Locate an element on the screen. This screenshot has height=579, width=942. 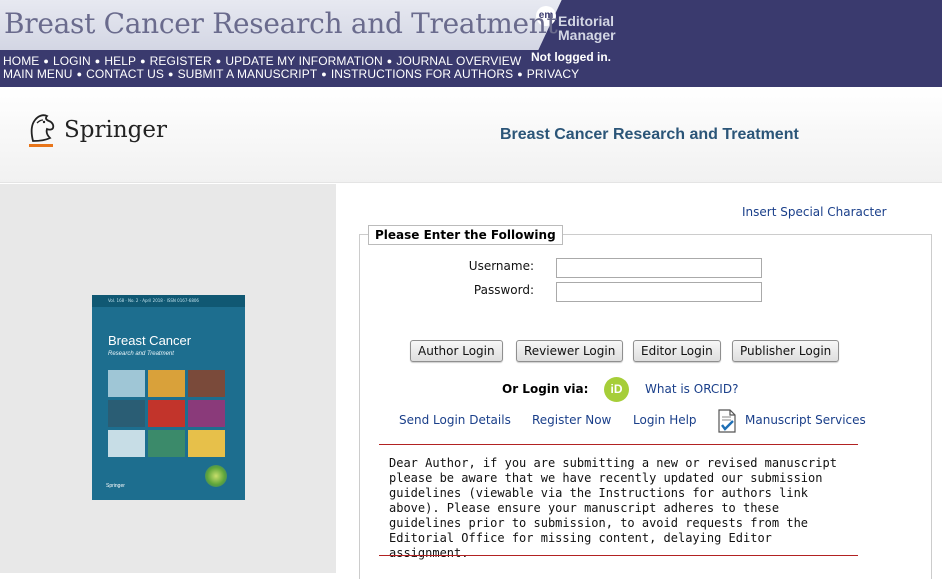
insert-special-character-link: Insert Special Character is located at coordinates (814, 212).